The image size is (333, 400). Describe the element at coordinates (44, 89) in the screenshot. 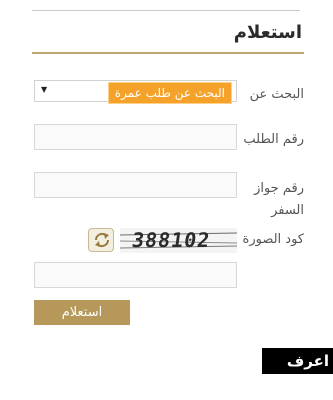

I see `triangle-down-icon: ▼` at that location.